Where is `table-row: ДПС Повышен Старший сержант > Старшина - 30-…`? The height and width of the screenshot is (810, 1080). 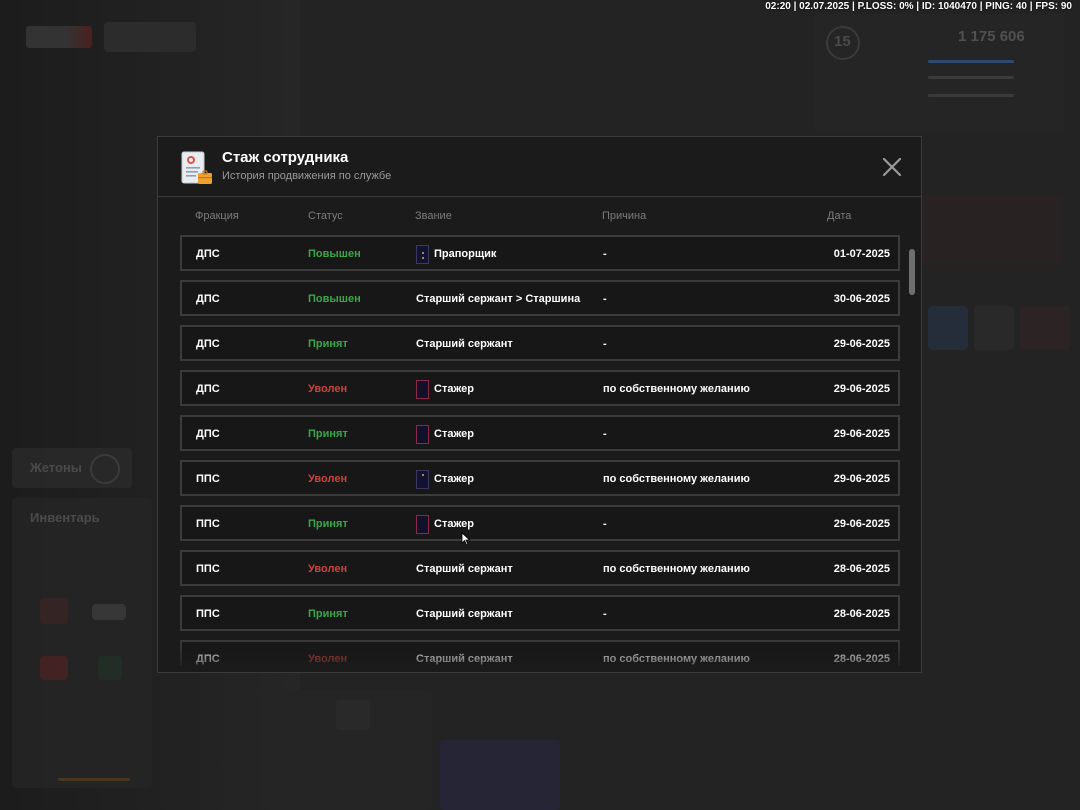 table-row: ДПС Повышен Старший сержант > Старшина - 30-… is located at coordinates (540, 298).